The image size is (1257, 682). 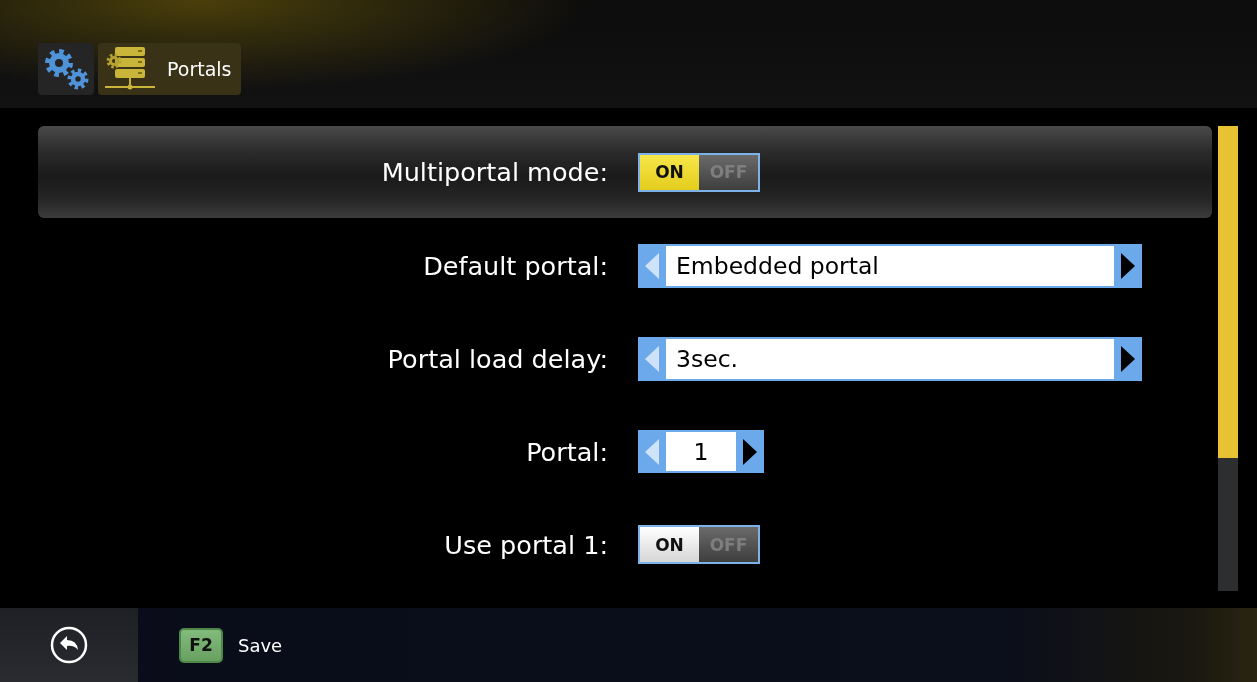 What do you see at coordinates (494, 172) in the screenshot?
I see `setting-label: Multiportal mode:` at bounding box center [494, 172].